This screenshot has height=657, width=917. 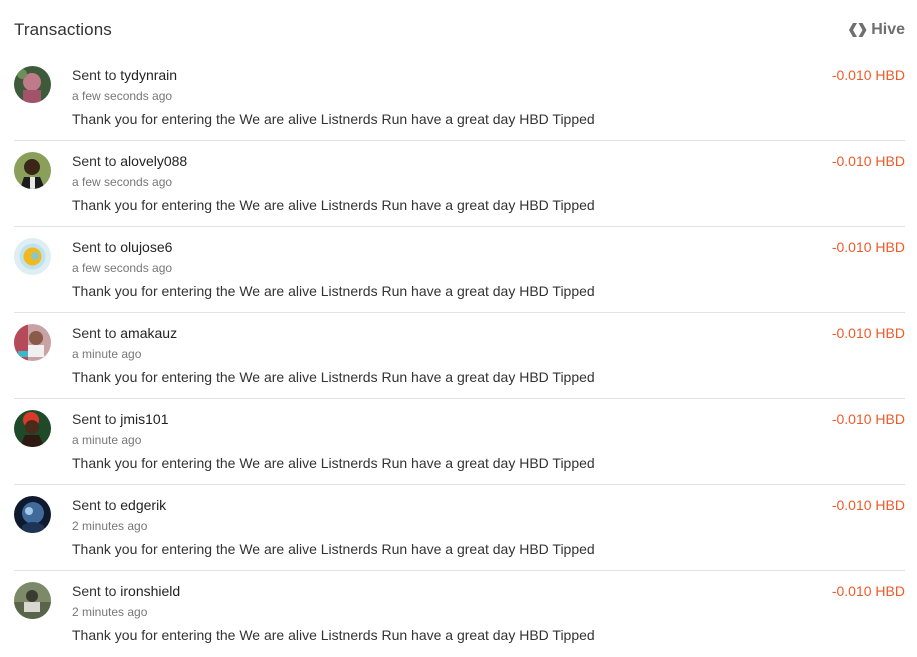 What do you see at coordinates (146, 247) in the screenshot?
I see `recipient-username: olujose6` at bounding box center [146, 247].